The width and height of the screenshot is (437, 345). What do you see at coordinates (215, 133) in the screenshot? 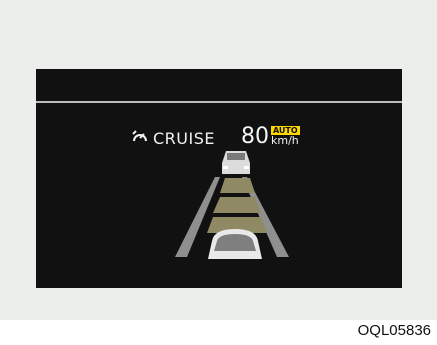
I see `cruise-status-row: CRUISE 80 AUTO km/h` at bounding box center [215, 133].